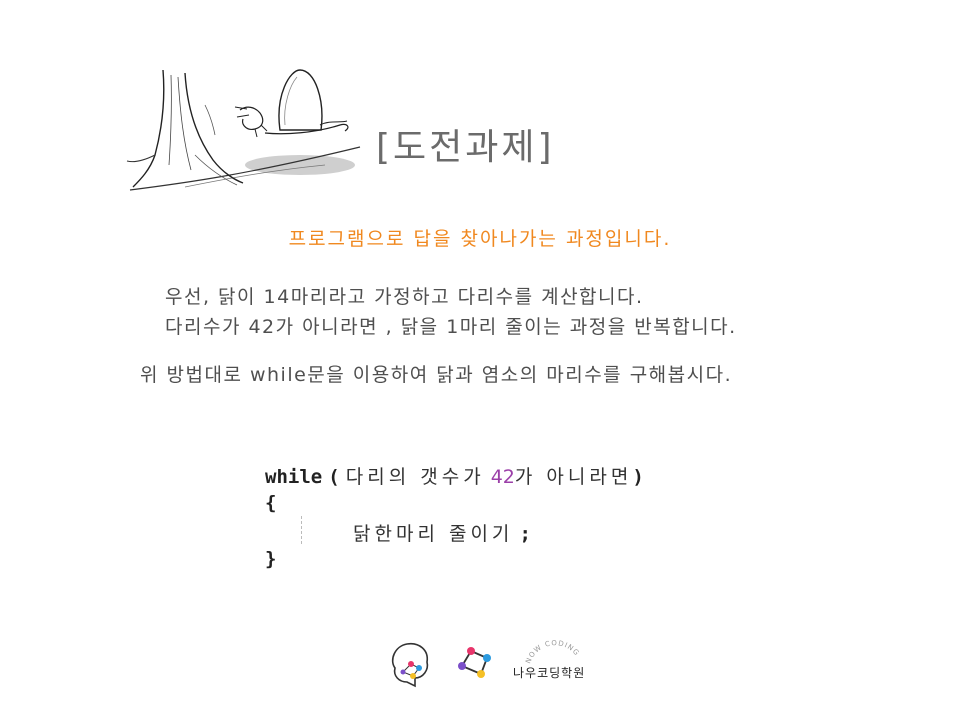 This screenshot has height=720, width=960. I want to click on code-condition-text-1: 다리의 갯수가, so click(415, 477).